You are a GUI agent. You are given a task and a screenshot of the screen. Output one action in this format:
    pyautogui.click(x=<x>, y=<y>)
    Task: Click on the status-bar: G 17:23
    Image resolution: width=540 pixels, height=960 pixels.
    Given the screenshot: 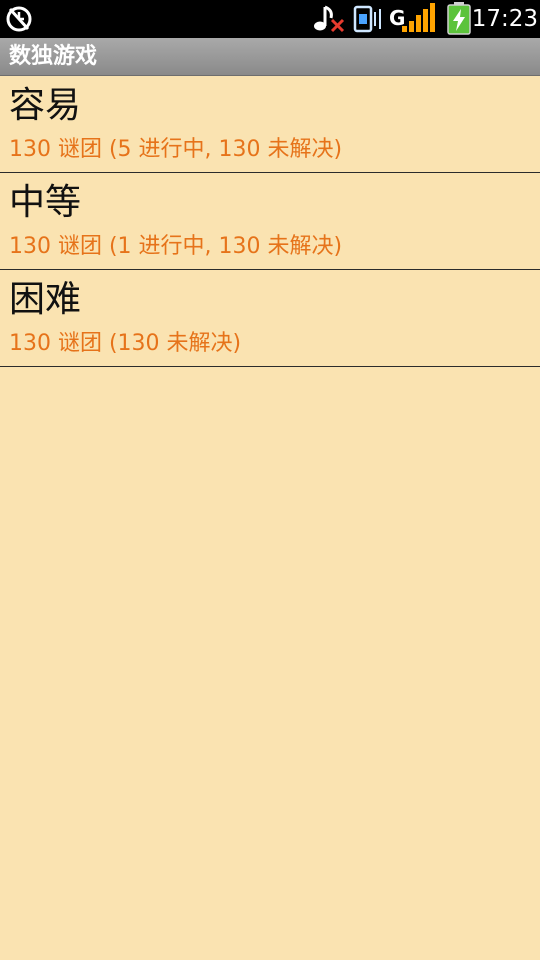 What is the action you would take?
    pyautogui.click(x=270, y=19)
    